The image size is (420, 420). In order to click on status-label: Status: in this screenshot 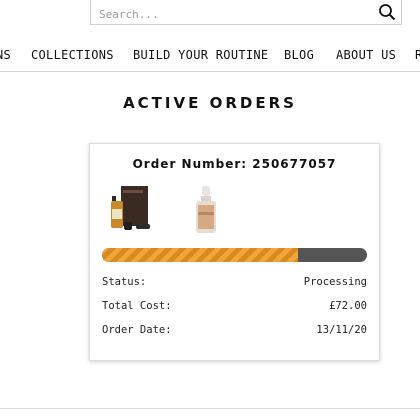, I will do `click(124, 282)`.